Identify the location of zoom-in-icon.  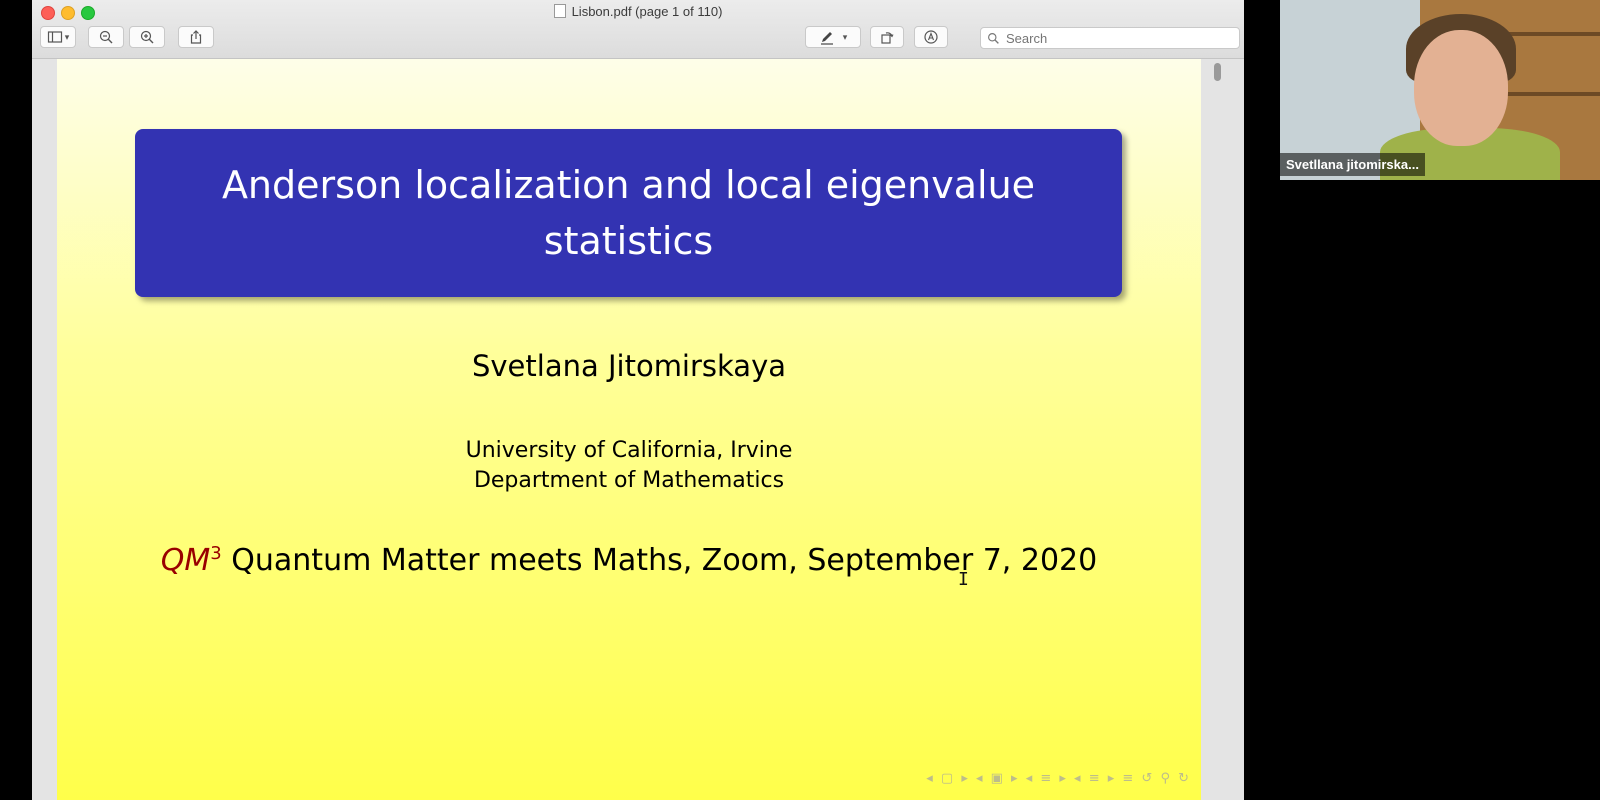
(147, 37).